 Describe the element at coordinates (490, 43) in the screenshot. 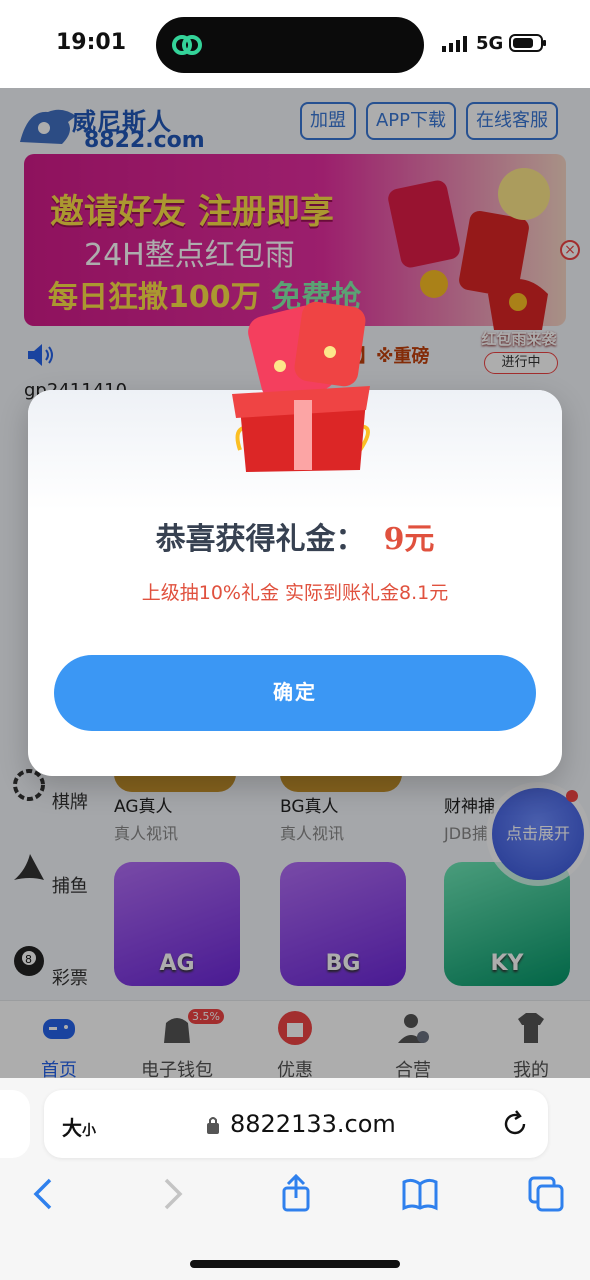

I see `network-type: 5G` at that location.